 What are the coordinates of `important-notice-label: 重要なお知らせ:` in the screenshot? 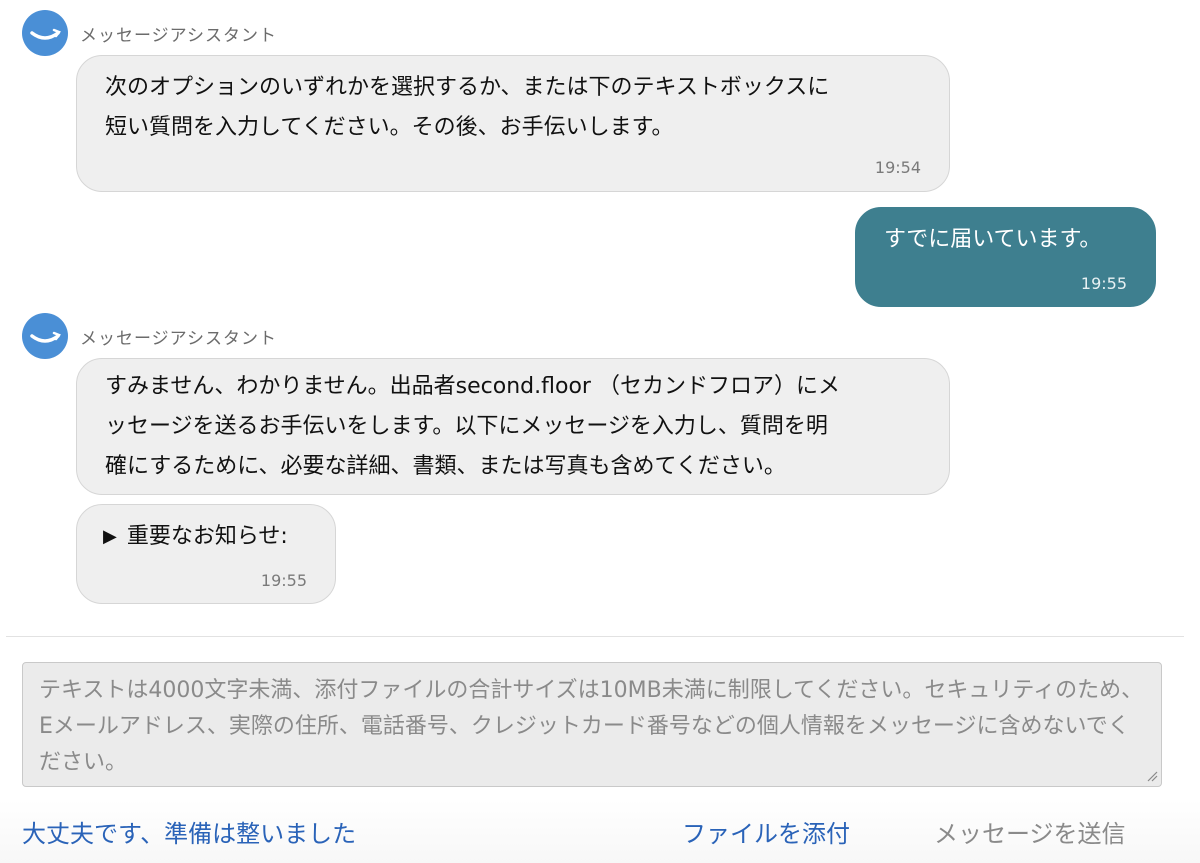 It's located at (207, 536).